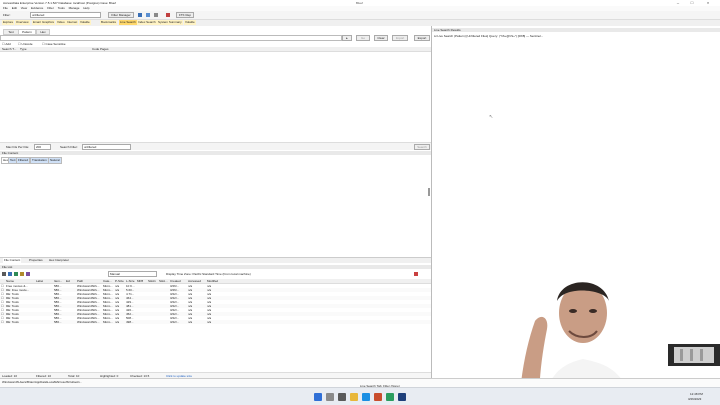 The width and height of the screenshot is (720, 405). I want to click on col-psize: P-Size, so click(119, 281).